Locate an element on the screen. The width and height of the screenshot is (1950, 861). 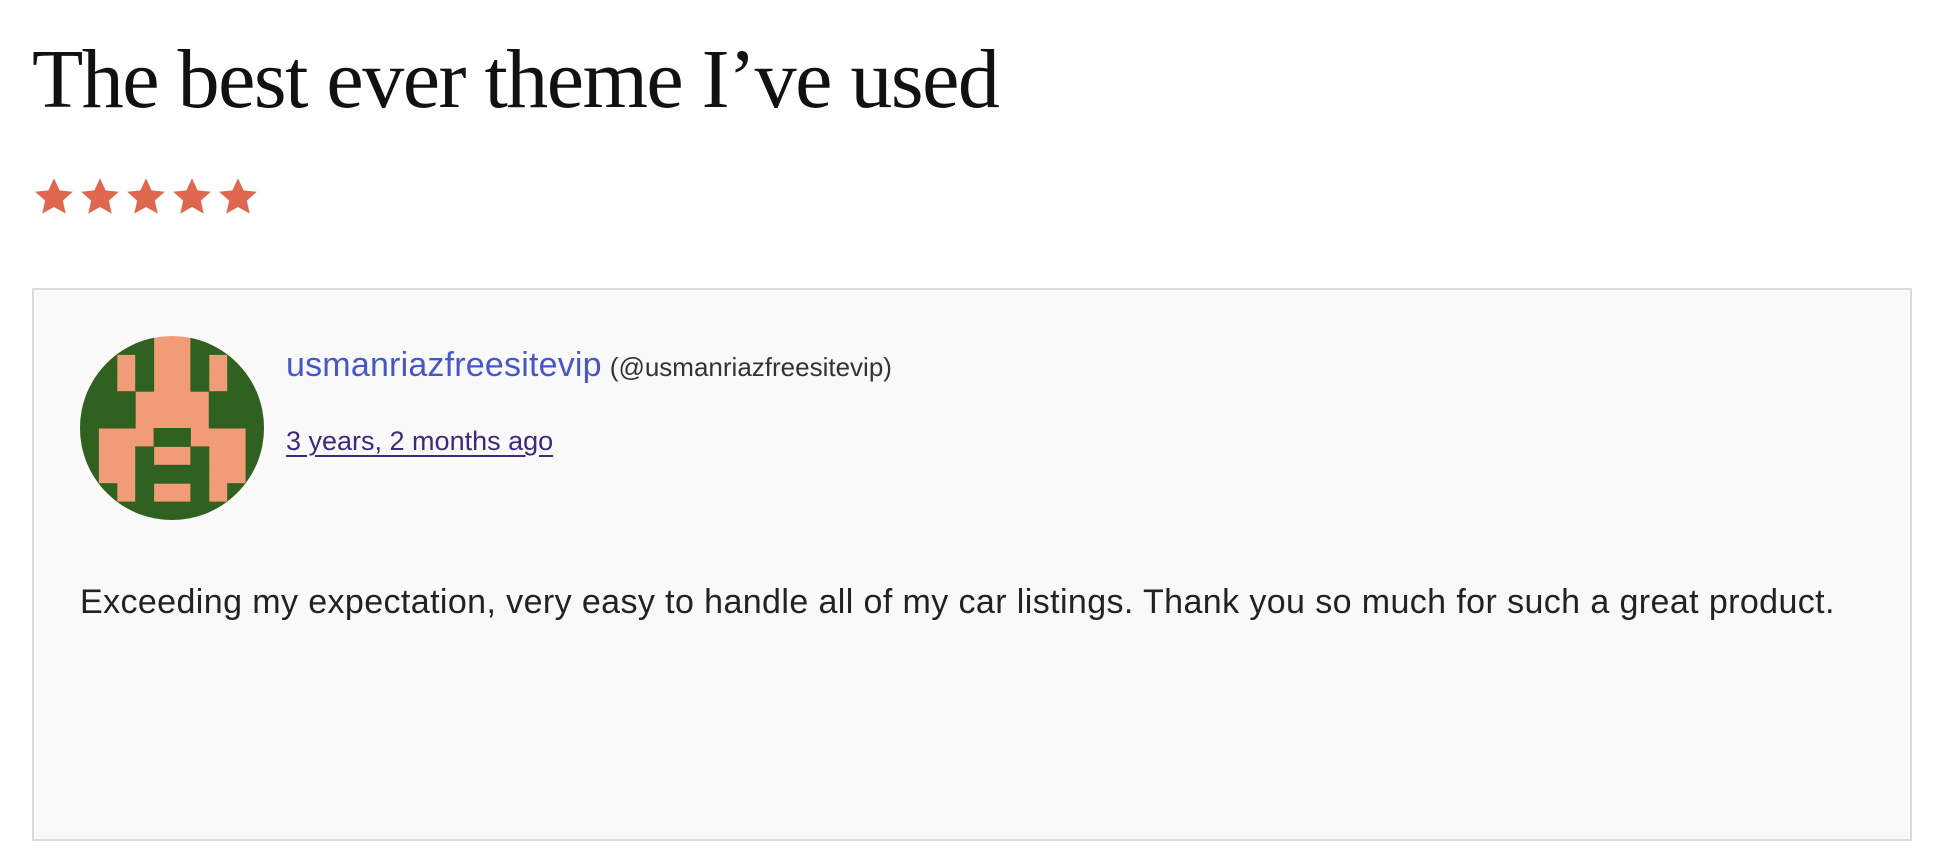
star-rating is located at coordinates (146, 197).